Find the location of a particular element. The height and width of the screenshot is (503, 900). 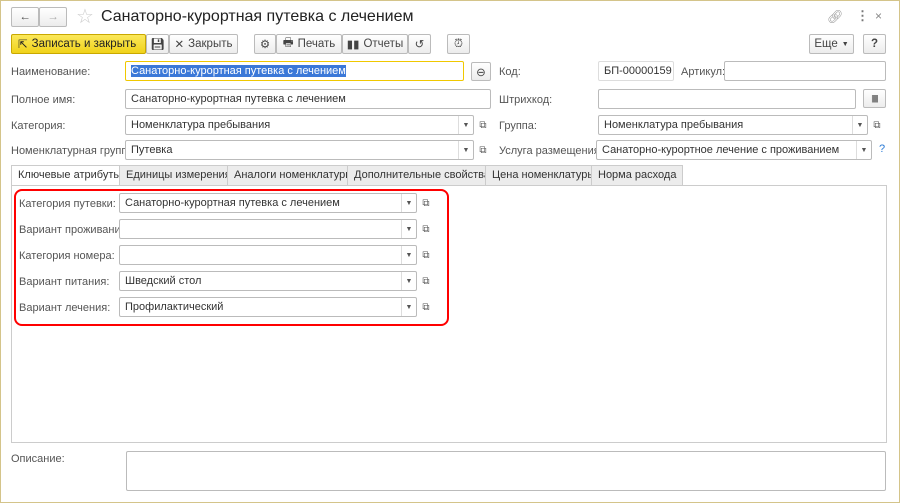

help-button: ? is located at coordinates (874, 44).